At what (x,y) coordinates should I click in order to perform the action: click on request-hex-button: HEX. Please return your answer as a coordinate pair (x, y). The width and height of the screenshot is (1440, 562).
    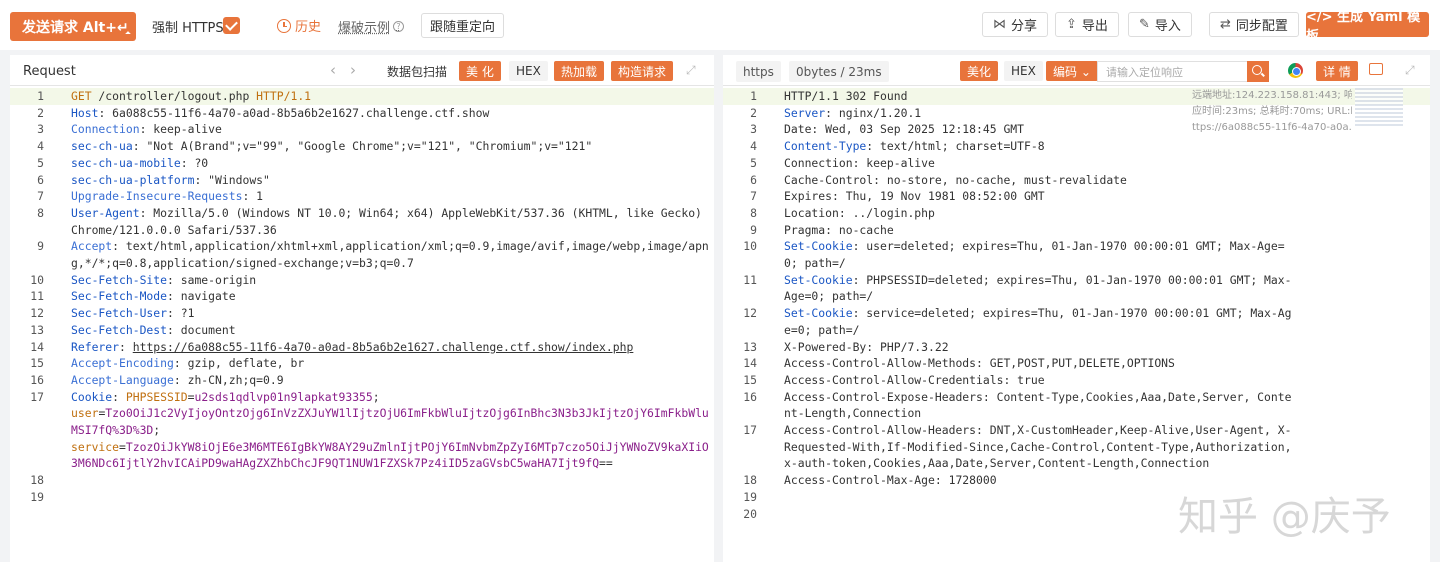
    Looking at the image, I should click on (528, 71).